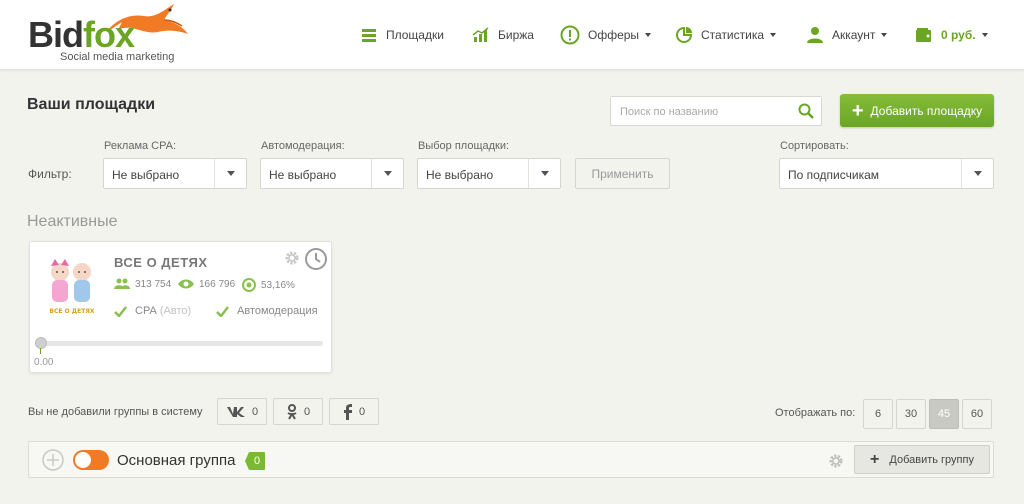  What do you see at coordinates (72, 311) in the screenshot?
I see `avatar-caption: ВСЕ О ДЕТЯХ` at bounding box center [72, 311].